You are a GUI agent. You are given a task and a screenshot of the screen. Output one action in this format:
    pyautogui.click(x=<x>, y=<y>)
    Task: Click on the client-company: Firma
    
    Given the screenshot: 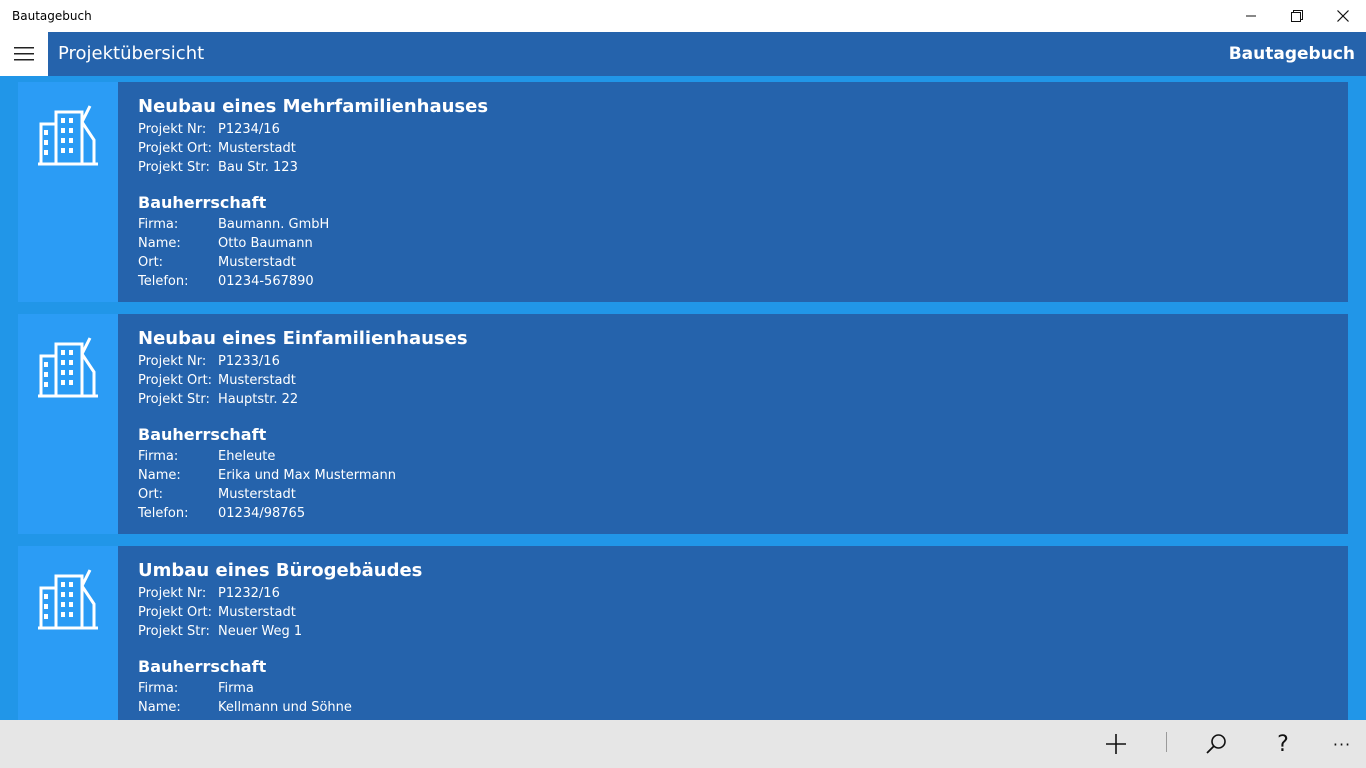 What is the action you would take?
    pyautogui.click(x=236, y=688)
    